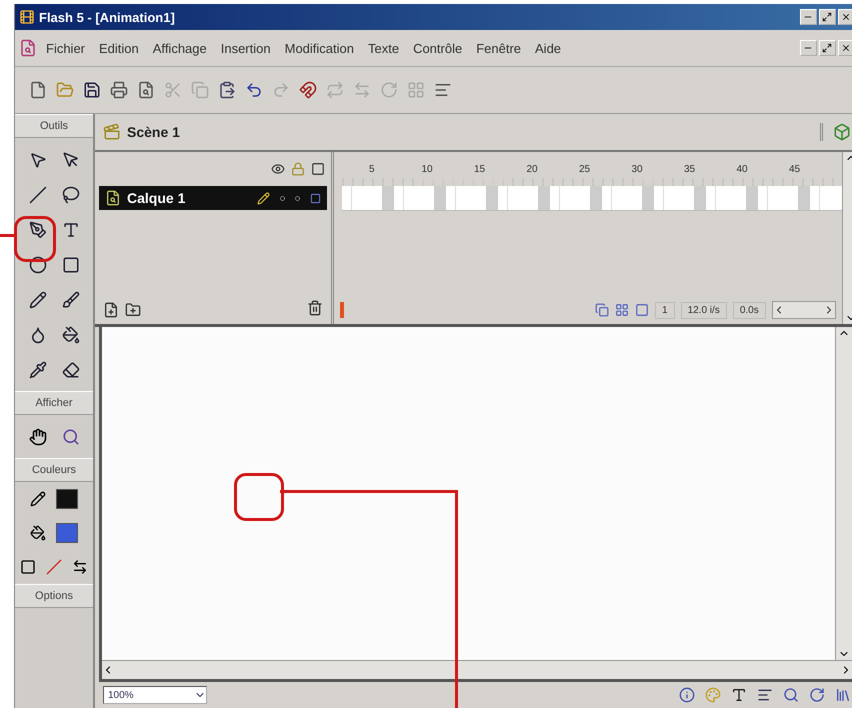 The height and width of the screenshot is (708, 852). I want to click on rectangle-icon, so click(71, 265).